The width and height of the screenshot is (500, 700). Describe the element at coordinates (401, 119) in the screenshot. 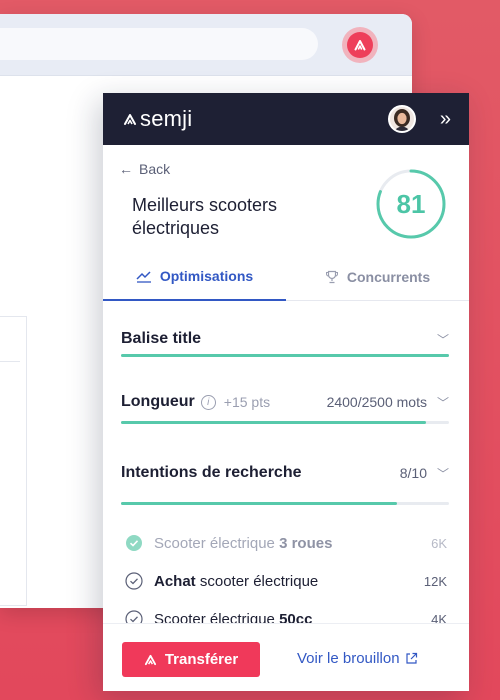

I see `avatar` at that location.